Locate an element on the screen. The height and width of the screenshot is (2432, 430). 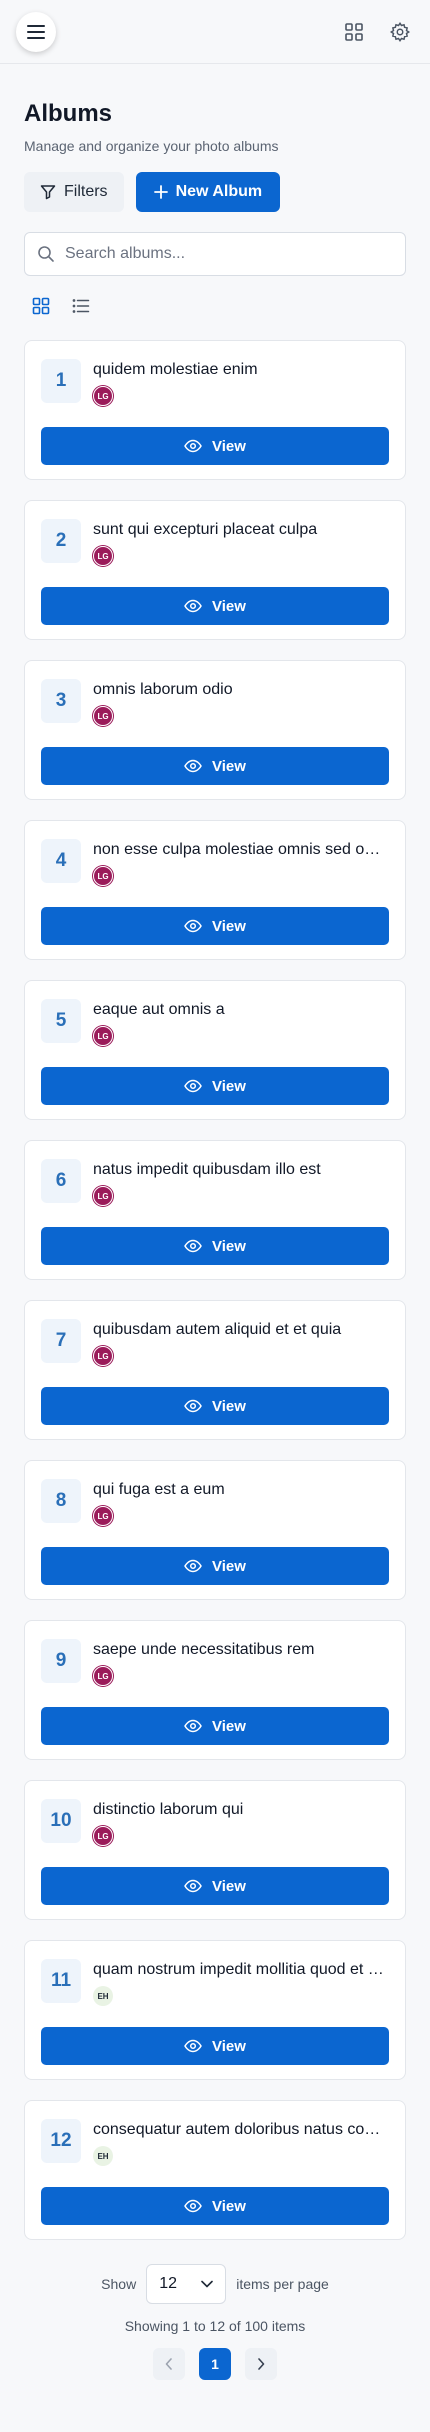
album-title: natus impedit quibusdam illo est is located at coordinates (207, 1169).